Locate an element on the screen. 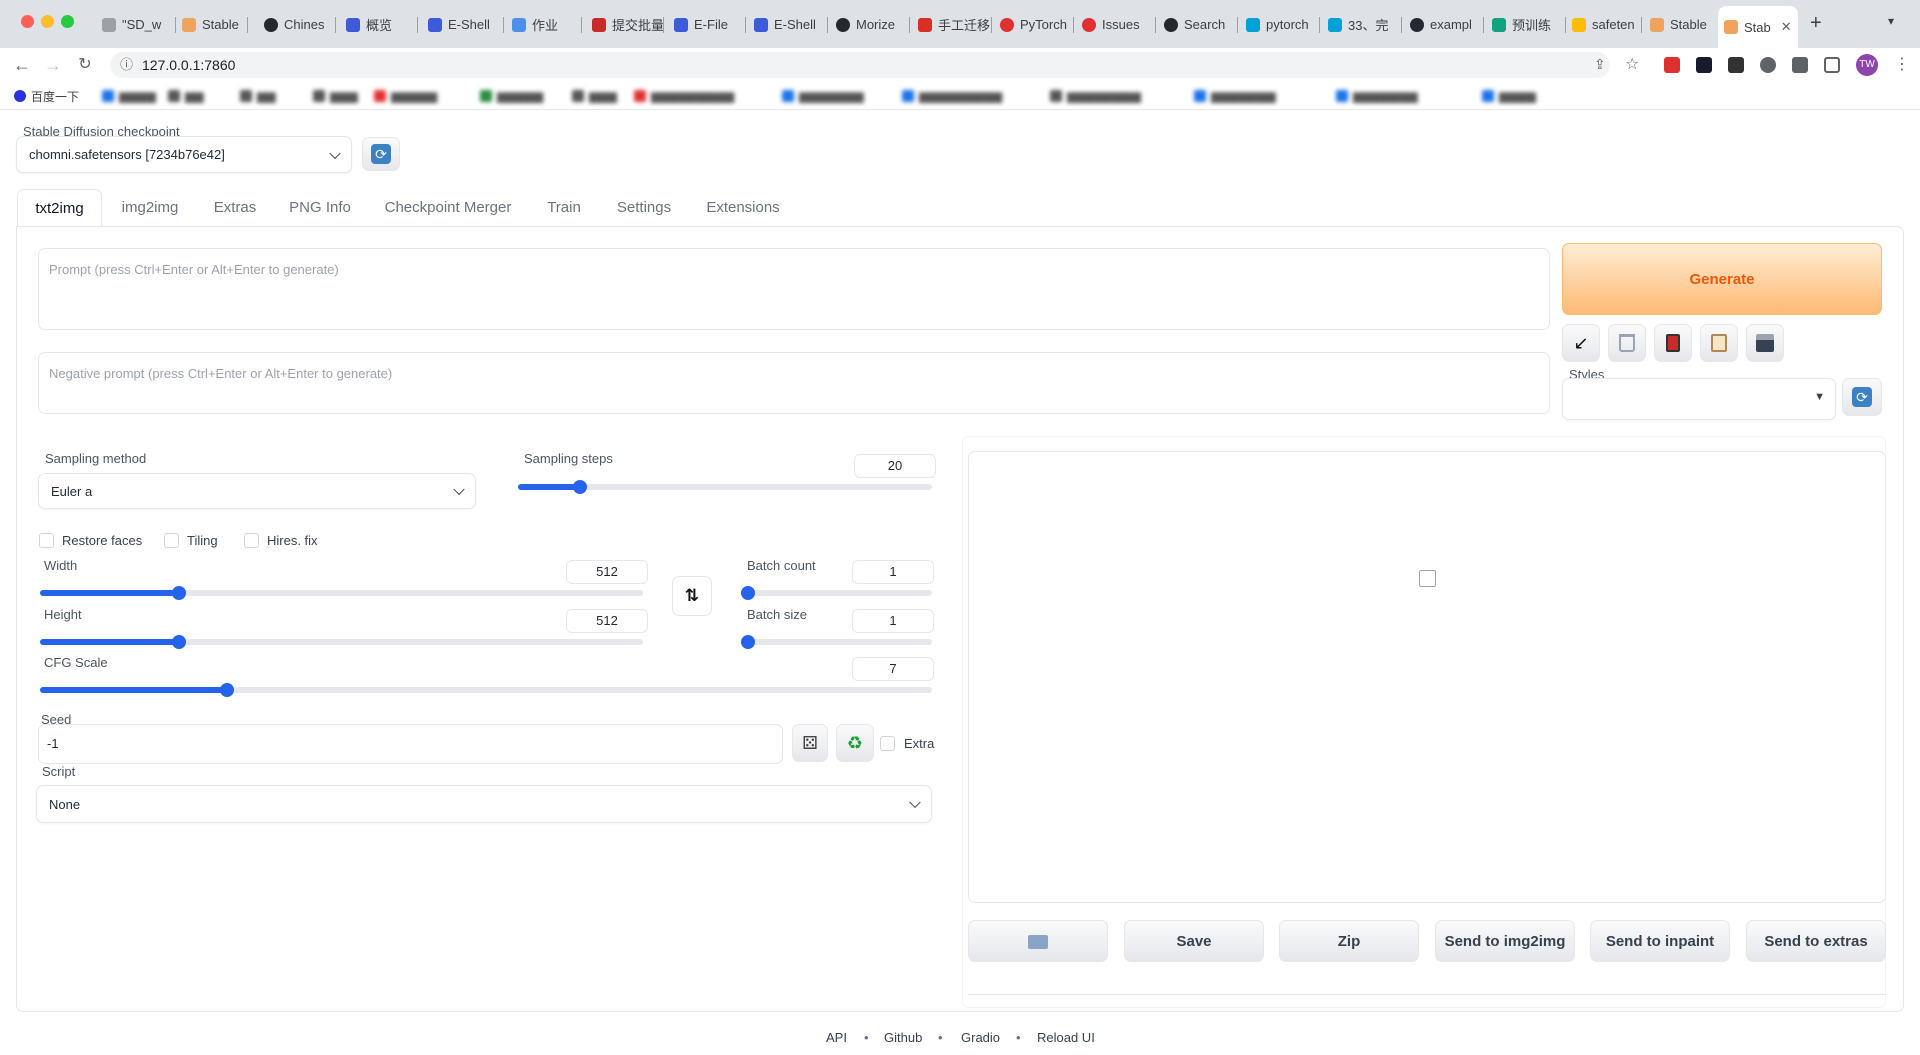  tab-extras: Extras is located at coordinates (235, 208).